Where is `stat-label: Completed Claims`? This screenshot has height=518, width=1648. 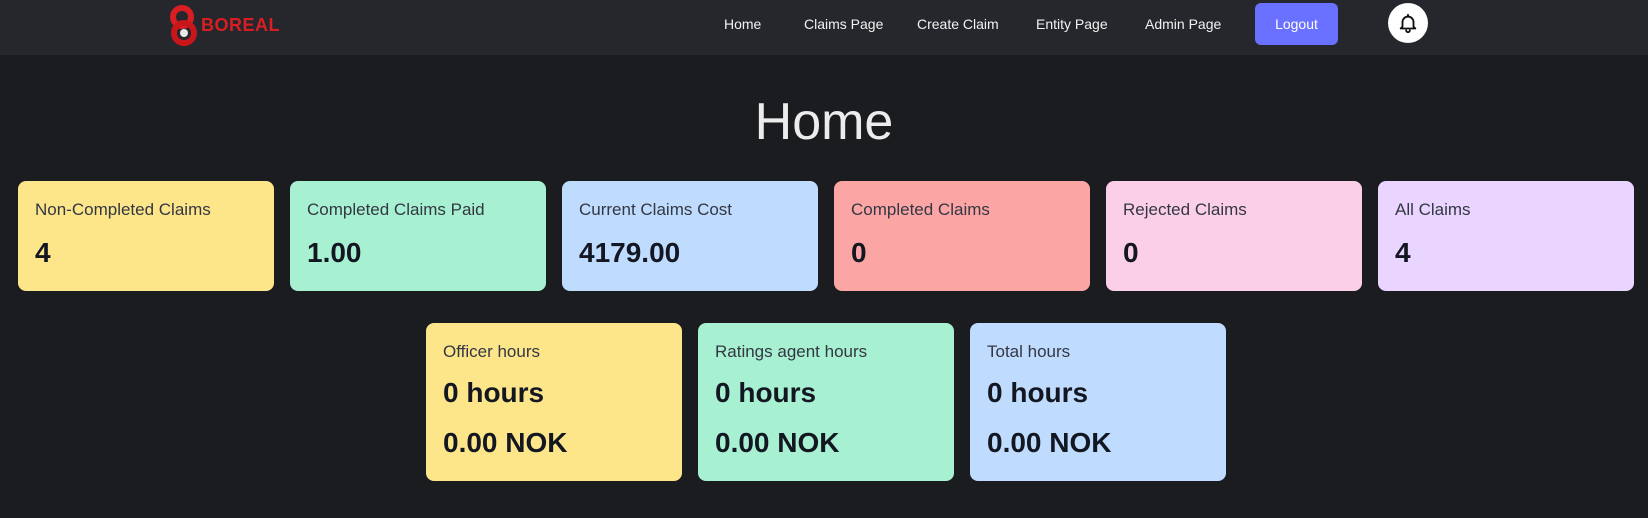
stat-label: Completed Claims is located at coordinates (920, 209).